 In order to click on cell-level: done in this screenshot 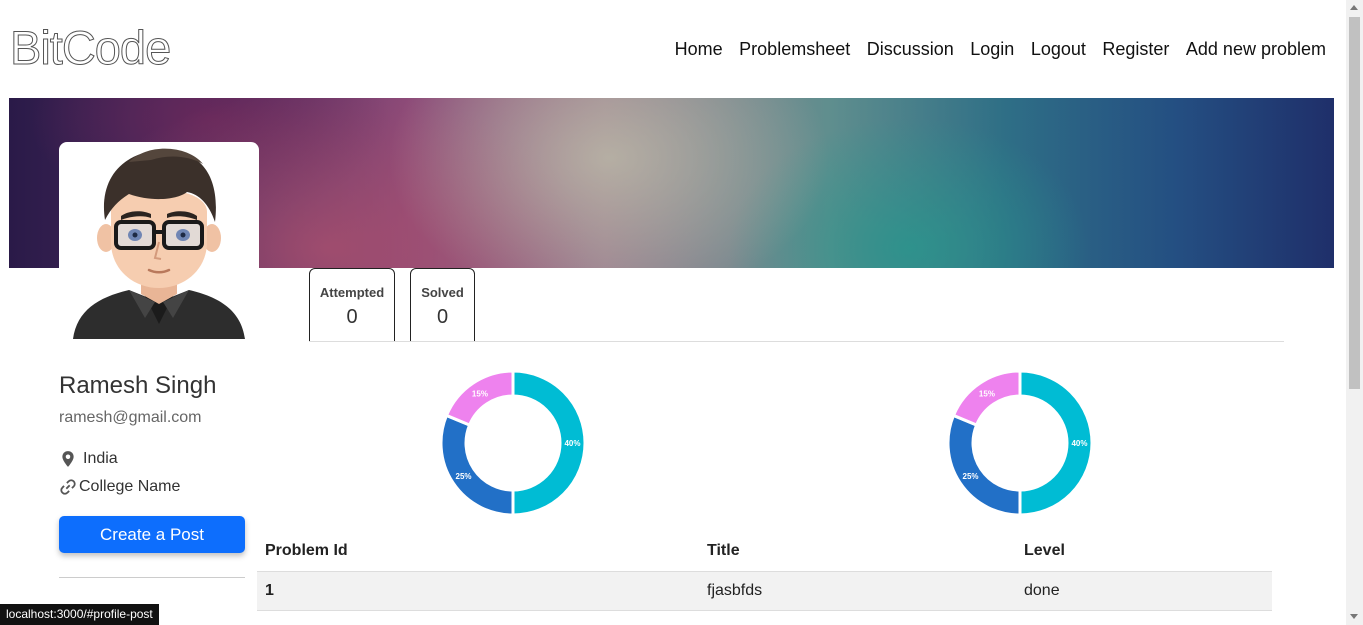, I will do `click(1144, 591)`.